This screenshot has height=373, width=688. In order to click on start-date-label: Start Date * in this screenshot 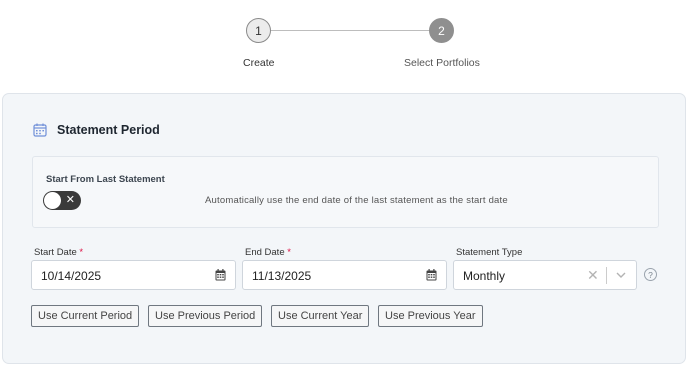, I will do `click(58, 252)`.